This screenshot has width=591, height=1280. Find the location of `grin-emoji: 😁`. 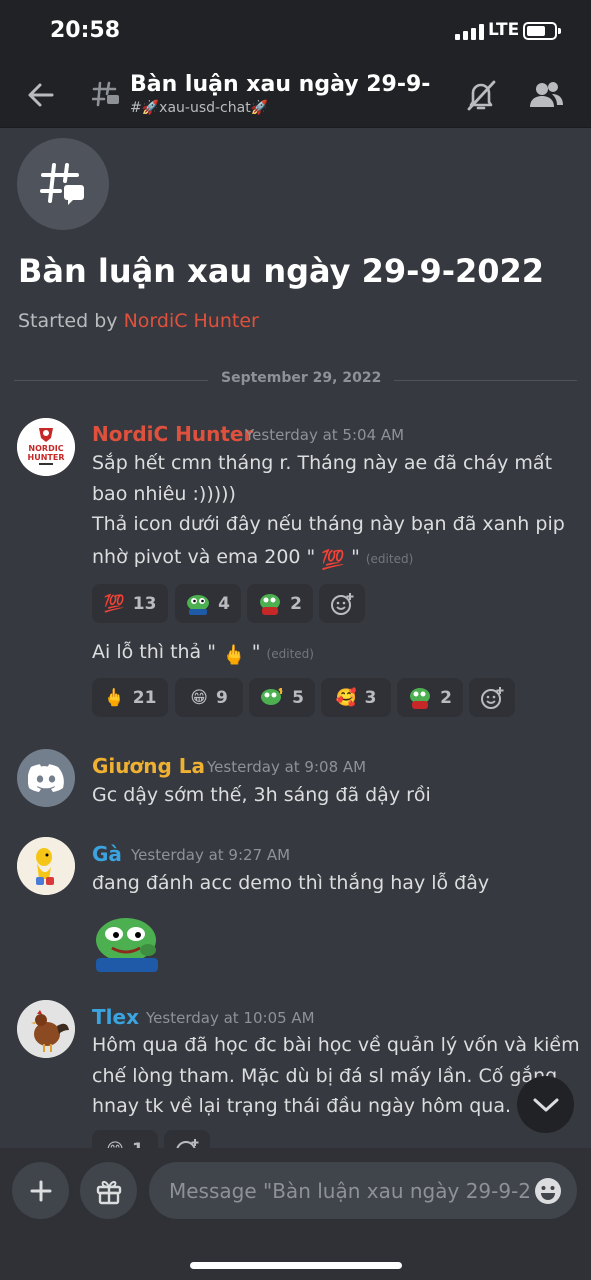

grin-emoji: 😁 is located at coordinates (199, 697).